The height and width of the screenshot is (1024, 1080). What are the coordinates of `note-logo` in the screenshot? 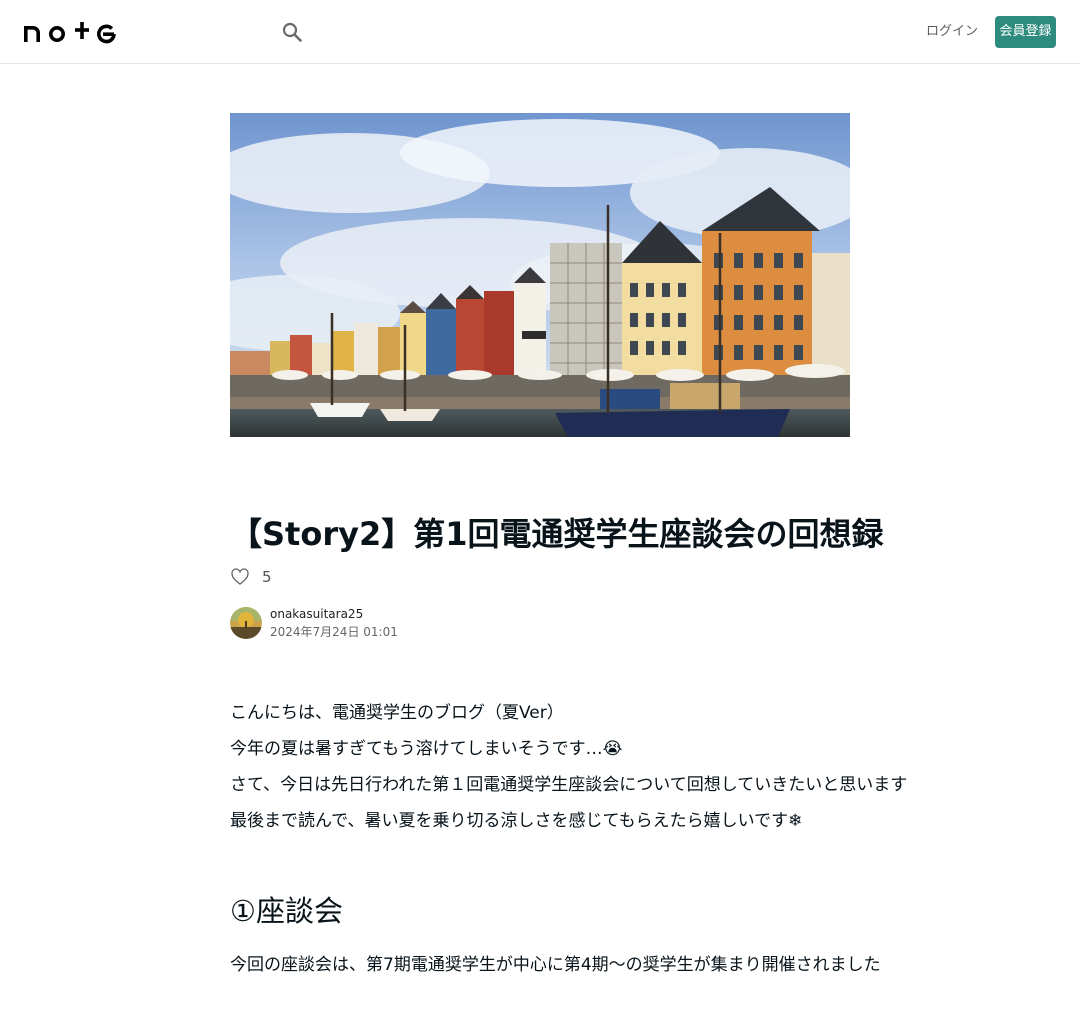 It's located at (74, 32).